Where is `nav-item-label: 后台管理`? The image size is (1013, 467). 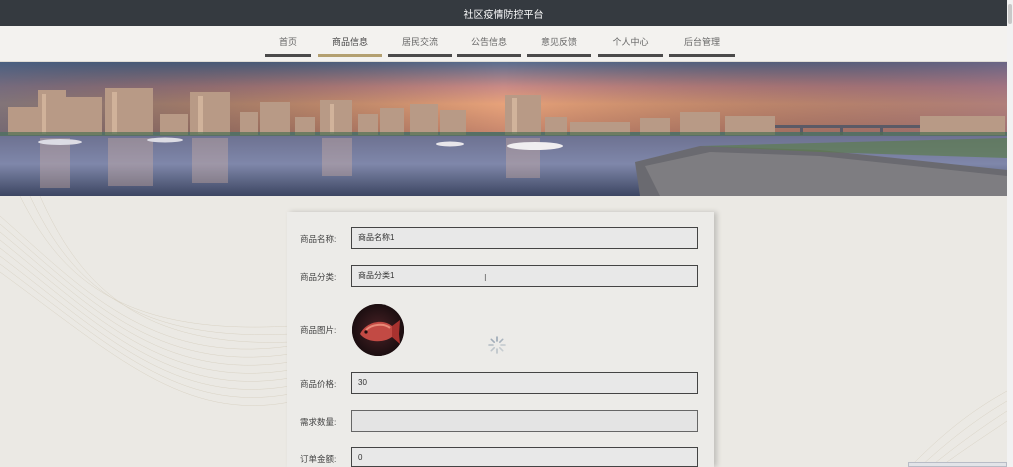
nav-item-label: 后台管理 is located at coordinates (701, 42).